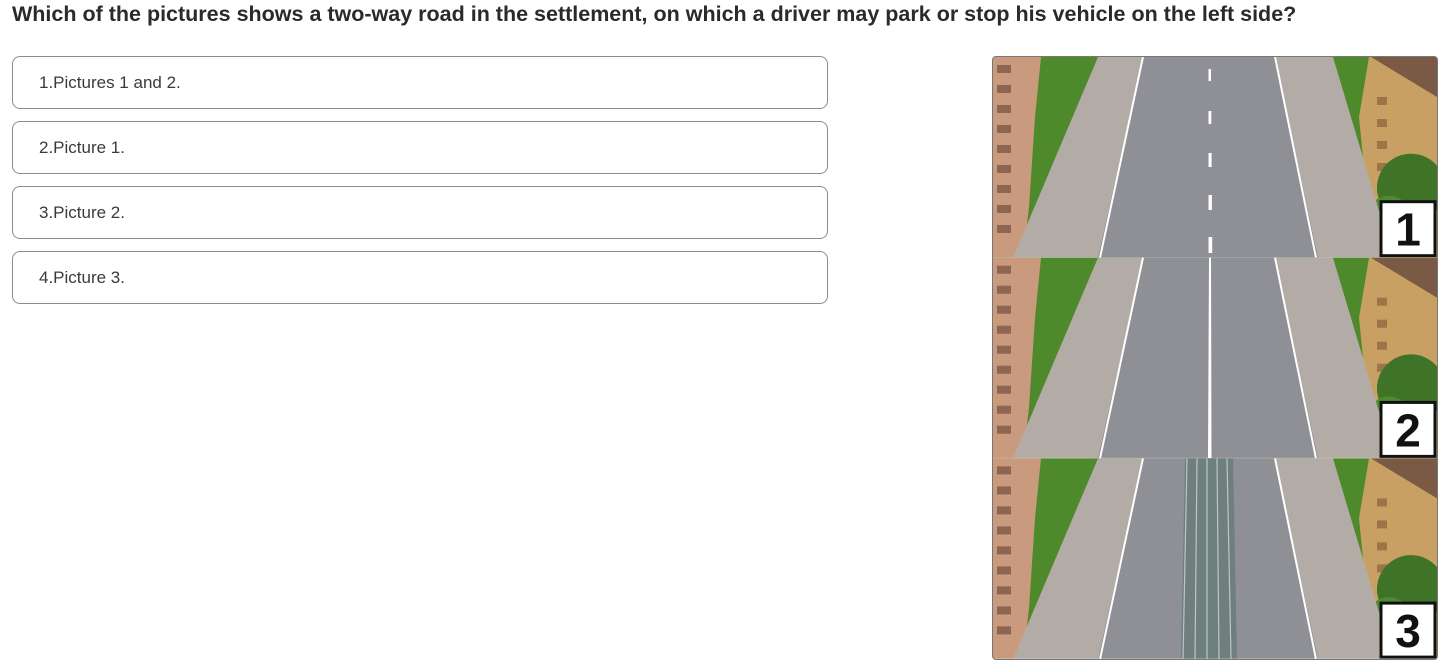  Describe the element at coordinates (420, 277) in the screenshot. I see `answer-option-4: 4.Picture 3.` at that location.